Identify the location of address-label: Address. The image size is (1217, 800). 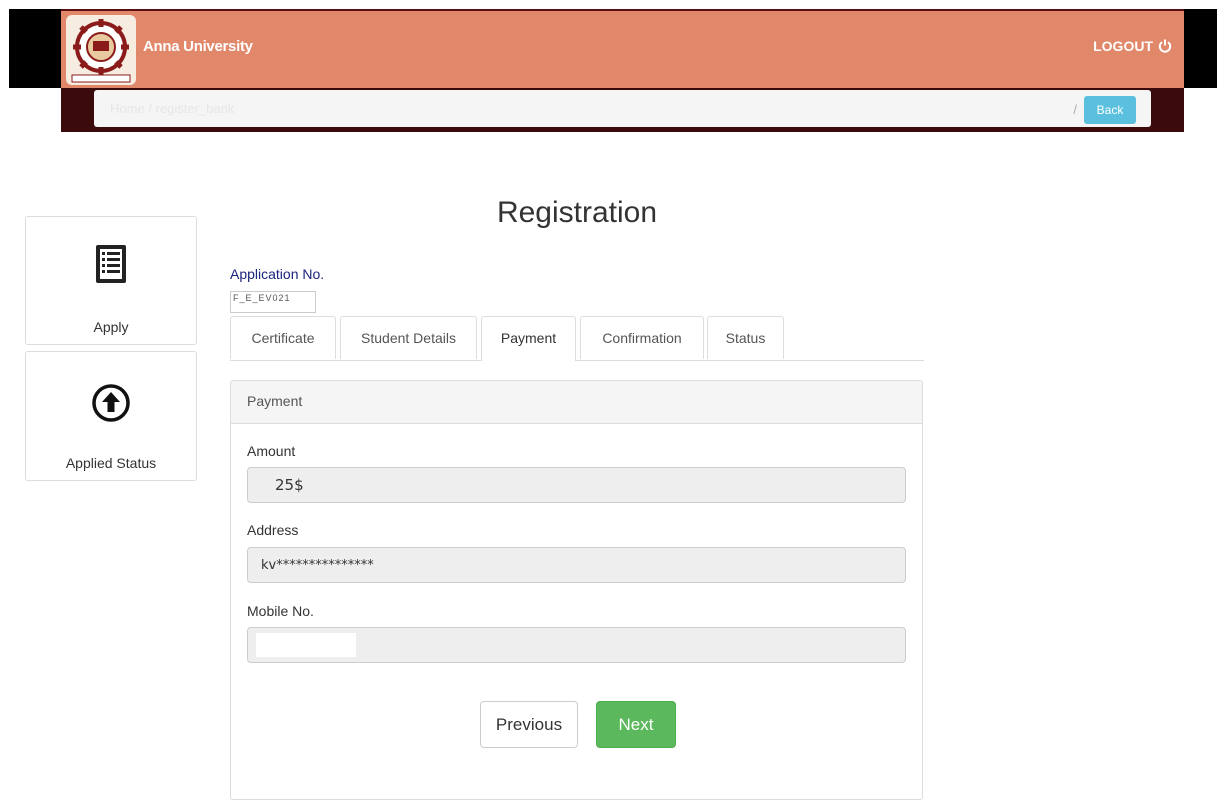
(273, 530).